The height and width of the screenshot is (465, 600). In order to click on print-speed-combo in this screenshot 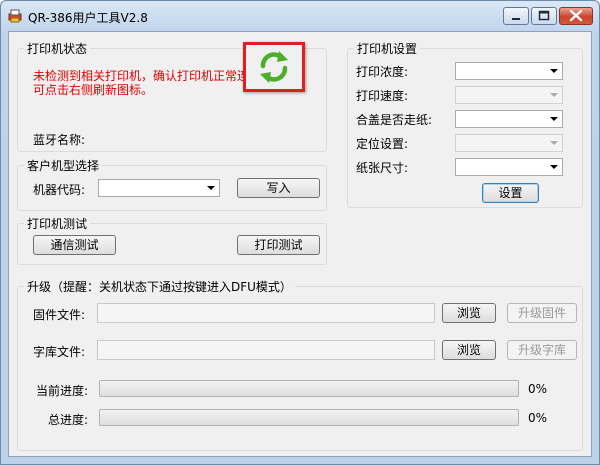, I will do `click(509, 95)`.